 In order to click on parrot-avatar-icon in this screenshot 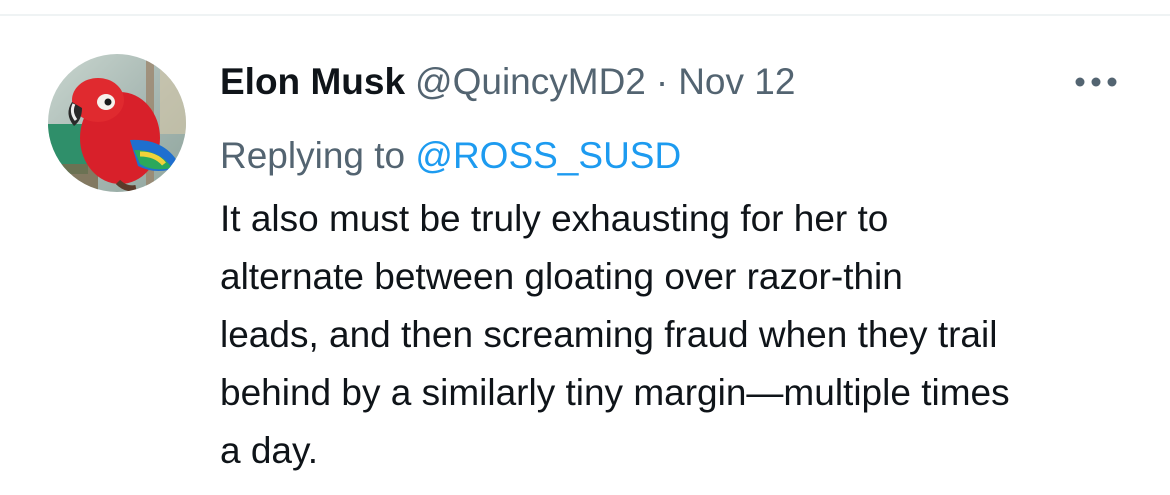, I will do `click(117, 123)`.